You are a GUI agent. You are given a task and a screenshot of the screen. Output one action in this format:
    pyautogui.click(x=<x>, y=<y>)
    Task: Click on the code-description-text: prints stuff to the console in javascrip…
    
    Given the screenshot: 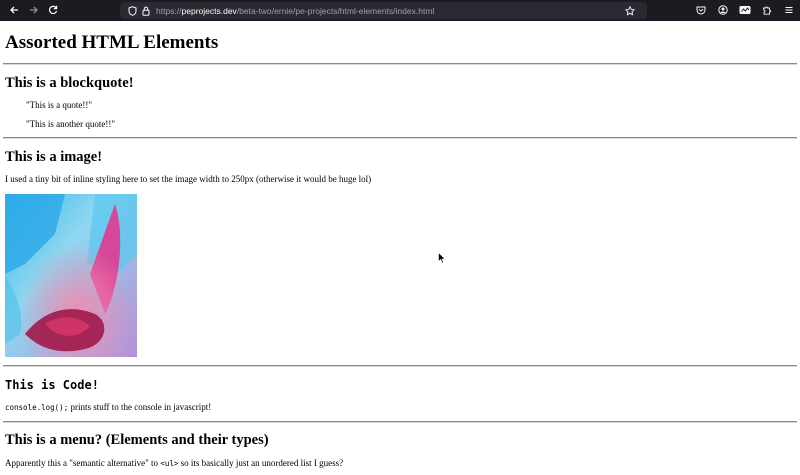 What is the action you would take?
    pyautogui.click(x=140, y=407)
    